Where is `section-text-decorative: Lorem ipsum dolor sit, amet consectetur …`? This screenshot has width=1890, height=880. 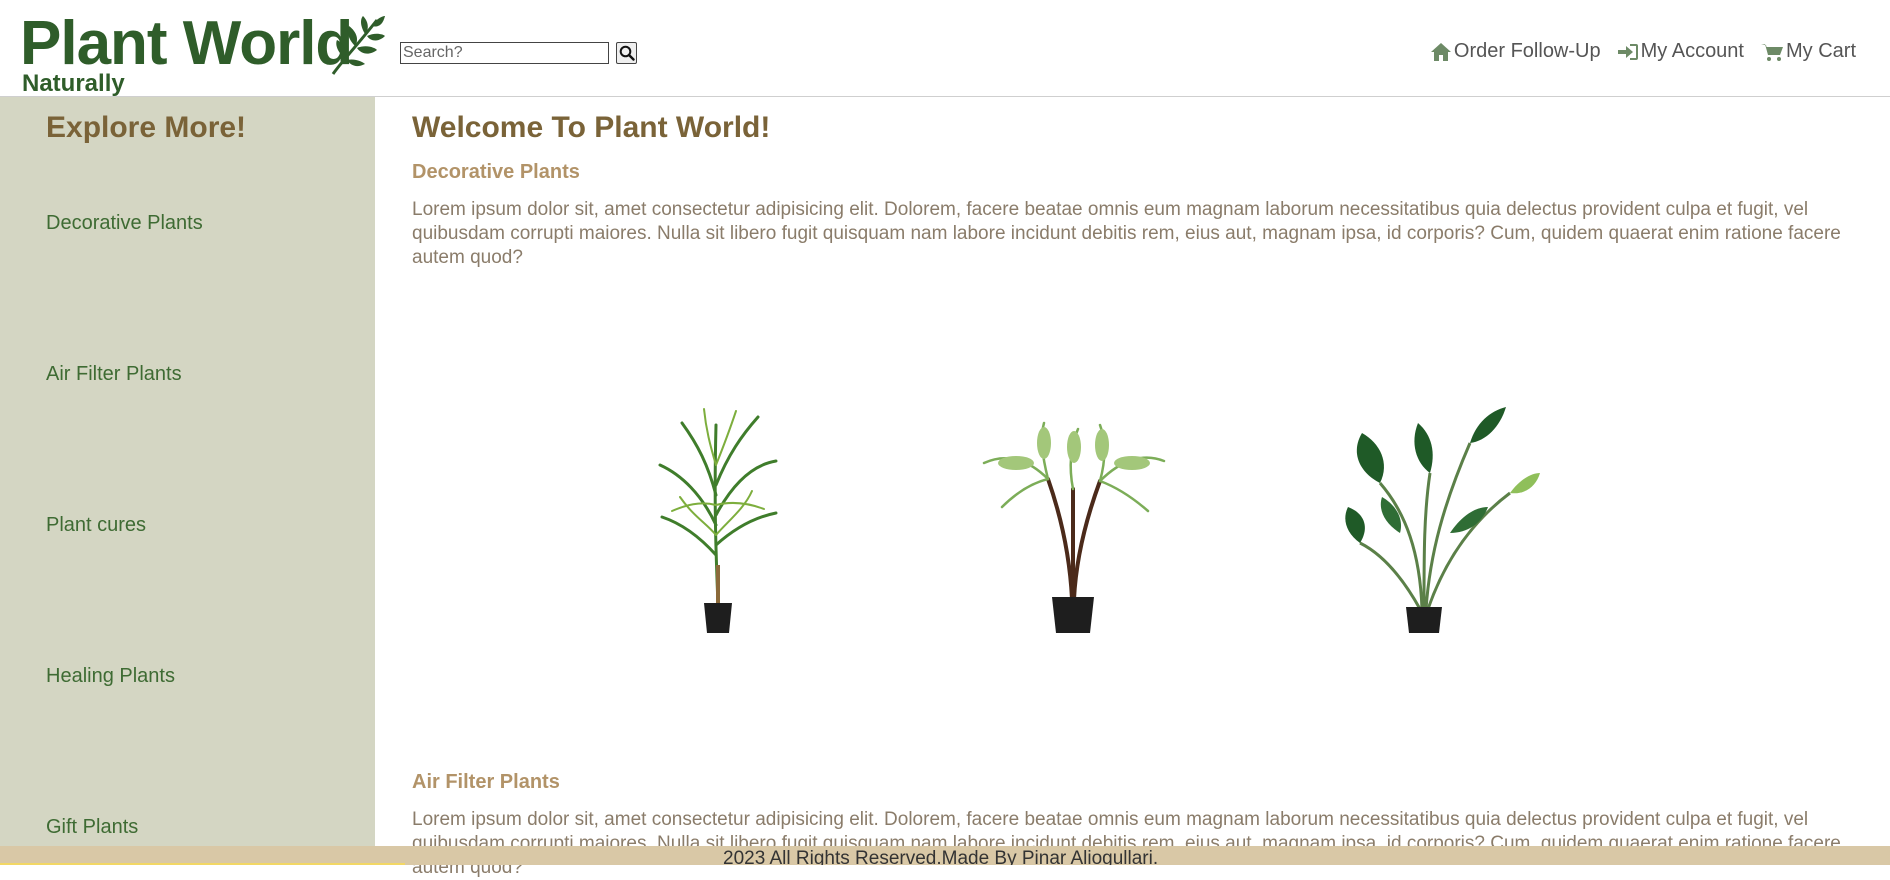
section-text-decorative: Lorem ipsum dolor sit, amet consectetur … is located at coordinates (1126, 233).